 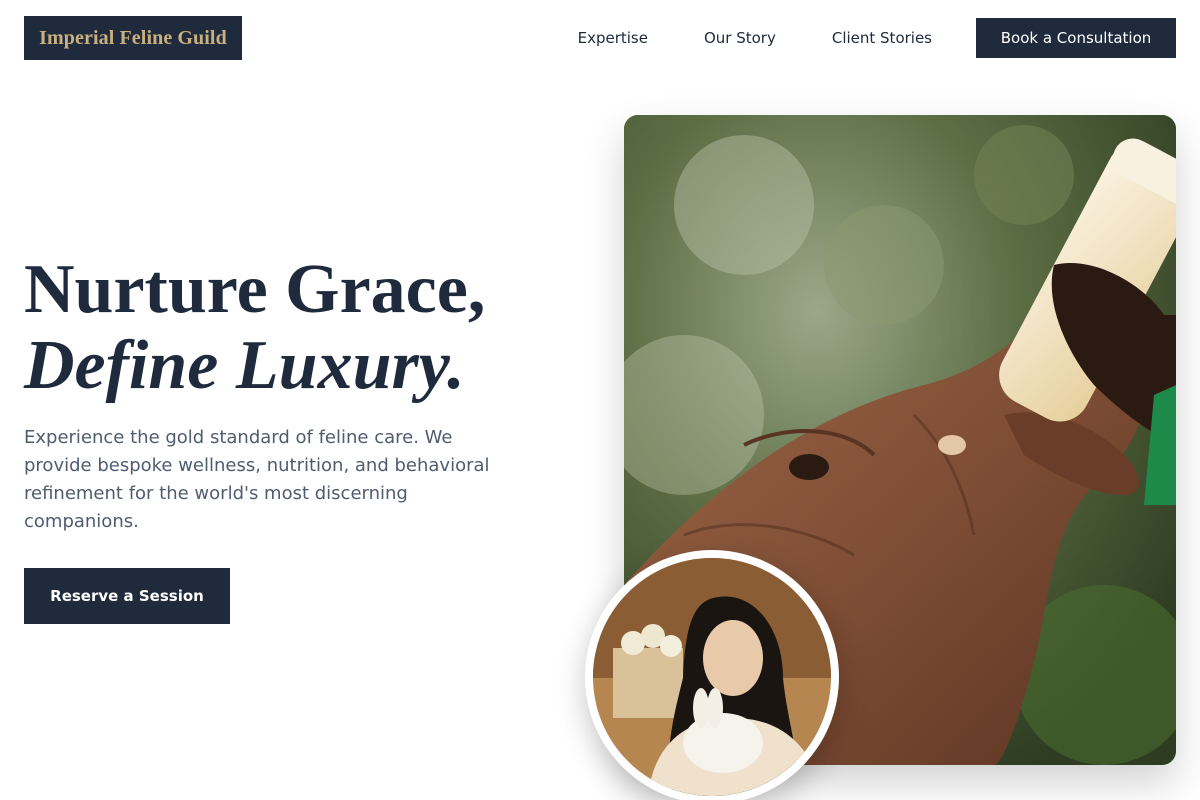 What do you see at coordinates (244, 365) in the screenshot?
I see `headline-line-2: Define Luxury.` at bounding box center [244, 365].